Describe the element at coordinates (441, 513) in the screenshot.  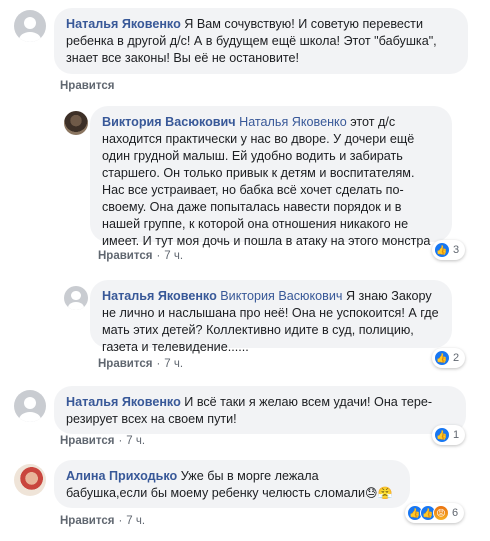
I see `angry-face-icon: 😡` at that location.